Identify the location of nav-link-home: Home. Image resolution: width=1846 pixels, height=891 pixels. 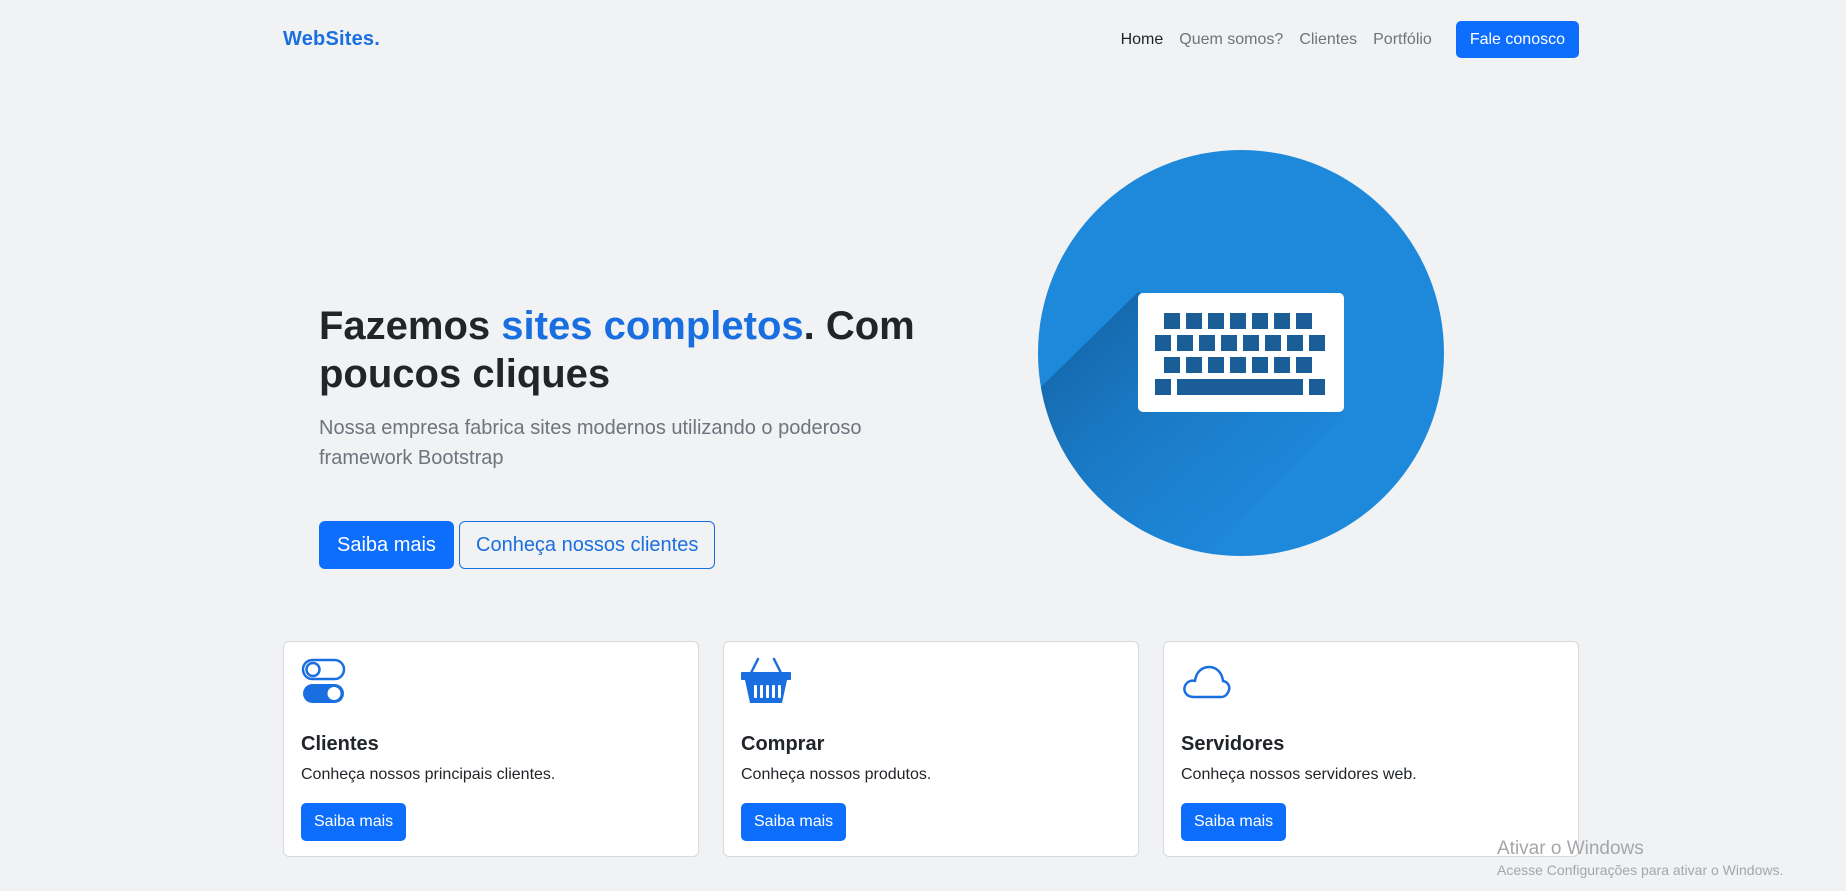
(1142, 40).